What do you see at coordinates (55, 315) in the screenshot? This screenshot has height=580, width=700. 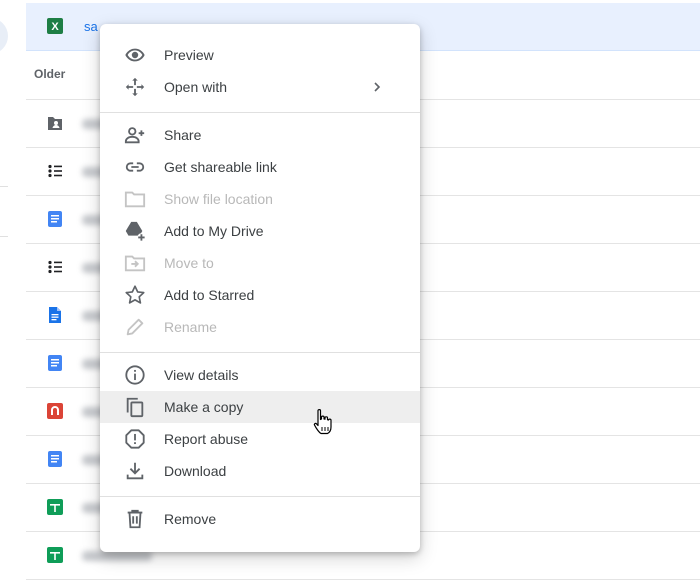 I see `google-docs-file-icon` at bounding box center [55, 315].